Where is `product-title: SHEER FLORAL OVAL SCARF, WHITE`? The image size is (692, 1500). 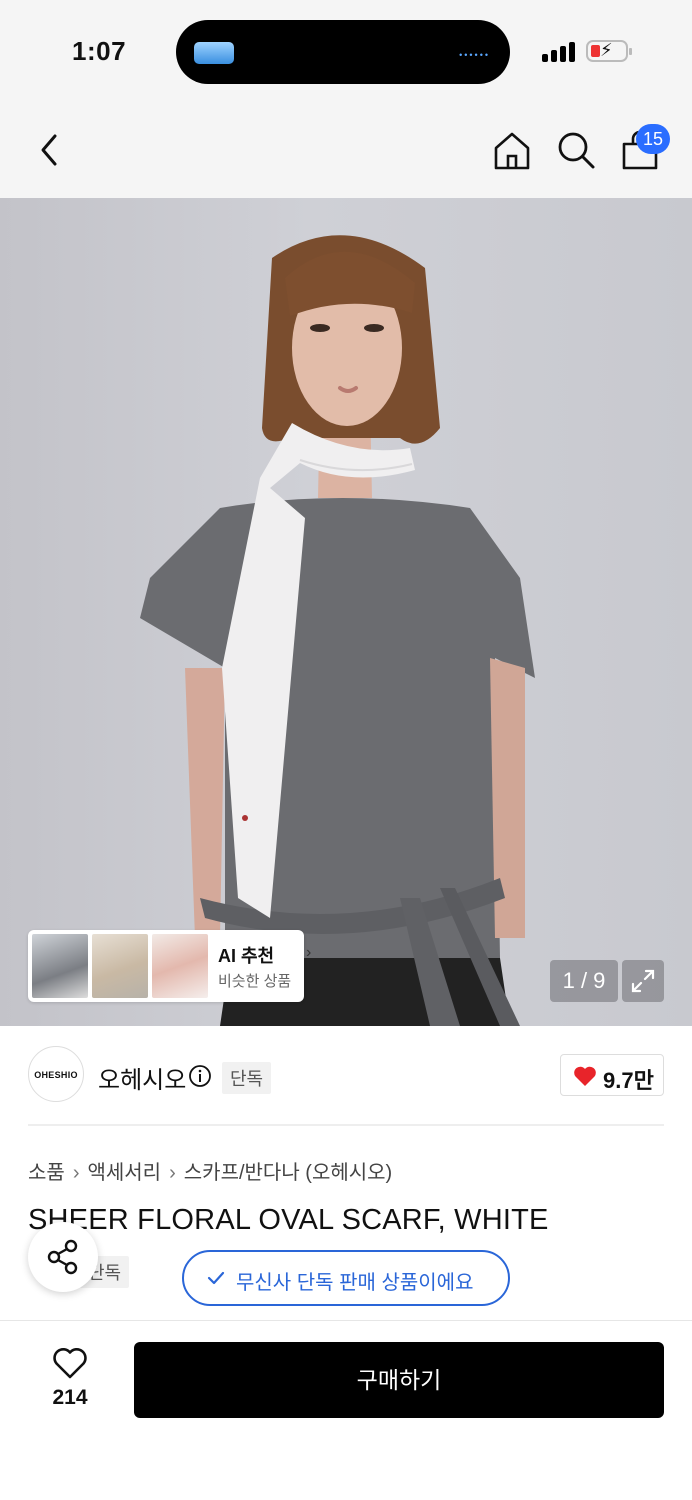 product-title: SHEER FLORAL OVAL SCARF, WHITE is located at coordinates (288, 1220).